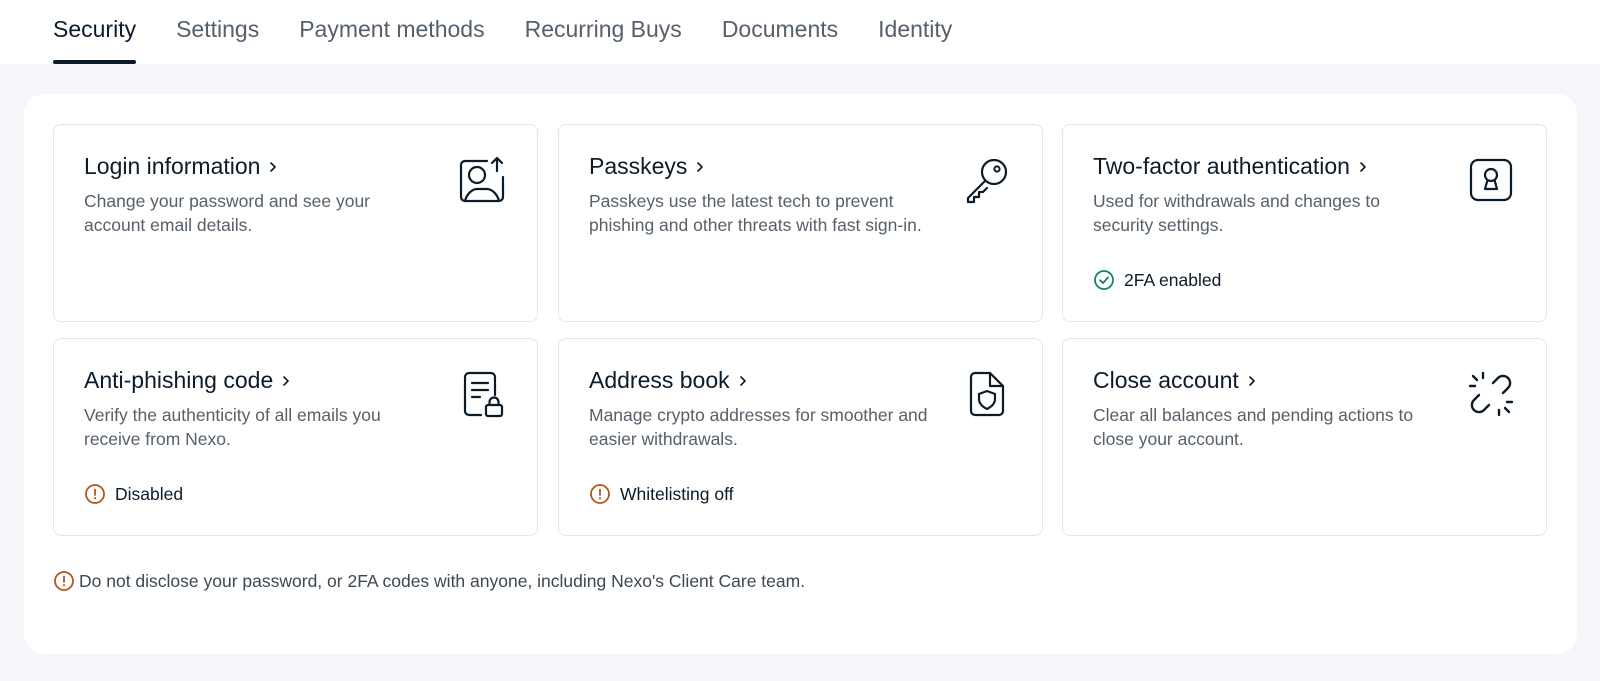 Image resolution: width=1600 pixels, height=681 pixels. I want to click on anti-phishing-status: Disabled, so click(133, 494).